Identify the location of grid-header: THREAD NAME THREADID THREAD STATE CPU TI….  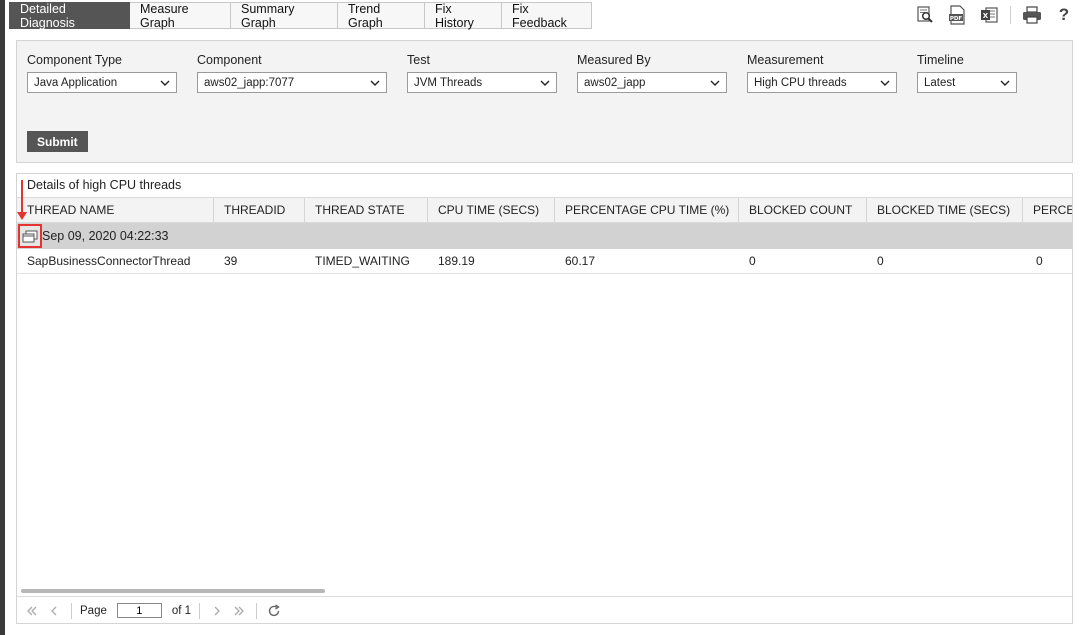
(544, 210).